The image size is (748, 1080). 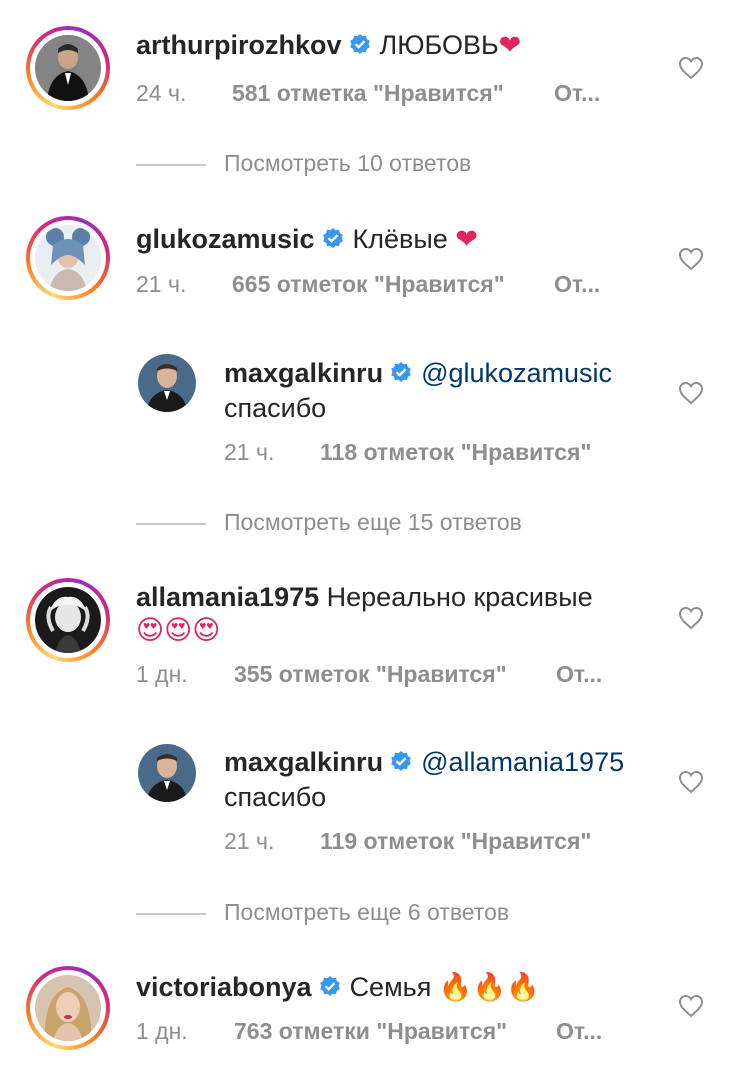 I want to click on comment-text: Клёвые, so click(x=400, y=239).